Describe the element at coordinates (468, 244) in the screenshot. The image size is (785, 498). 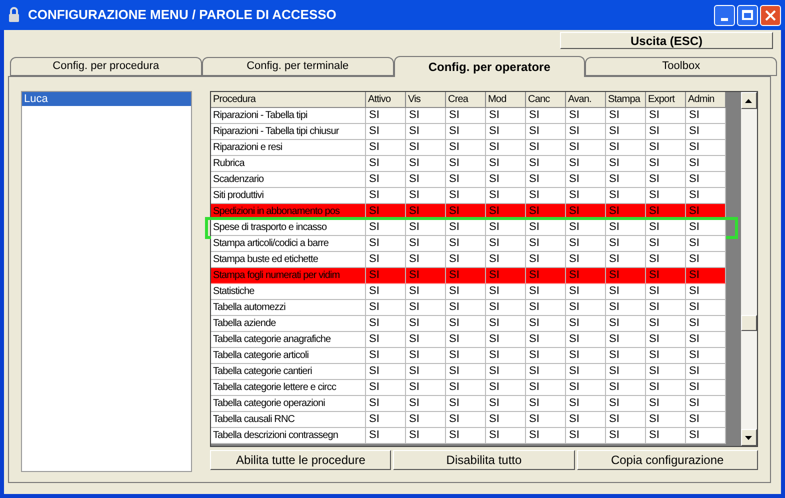
I see `table-row: Stampa articoli/codici a barre SI SI SI SI SI SI SI SI SI` at that location.